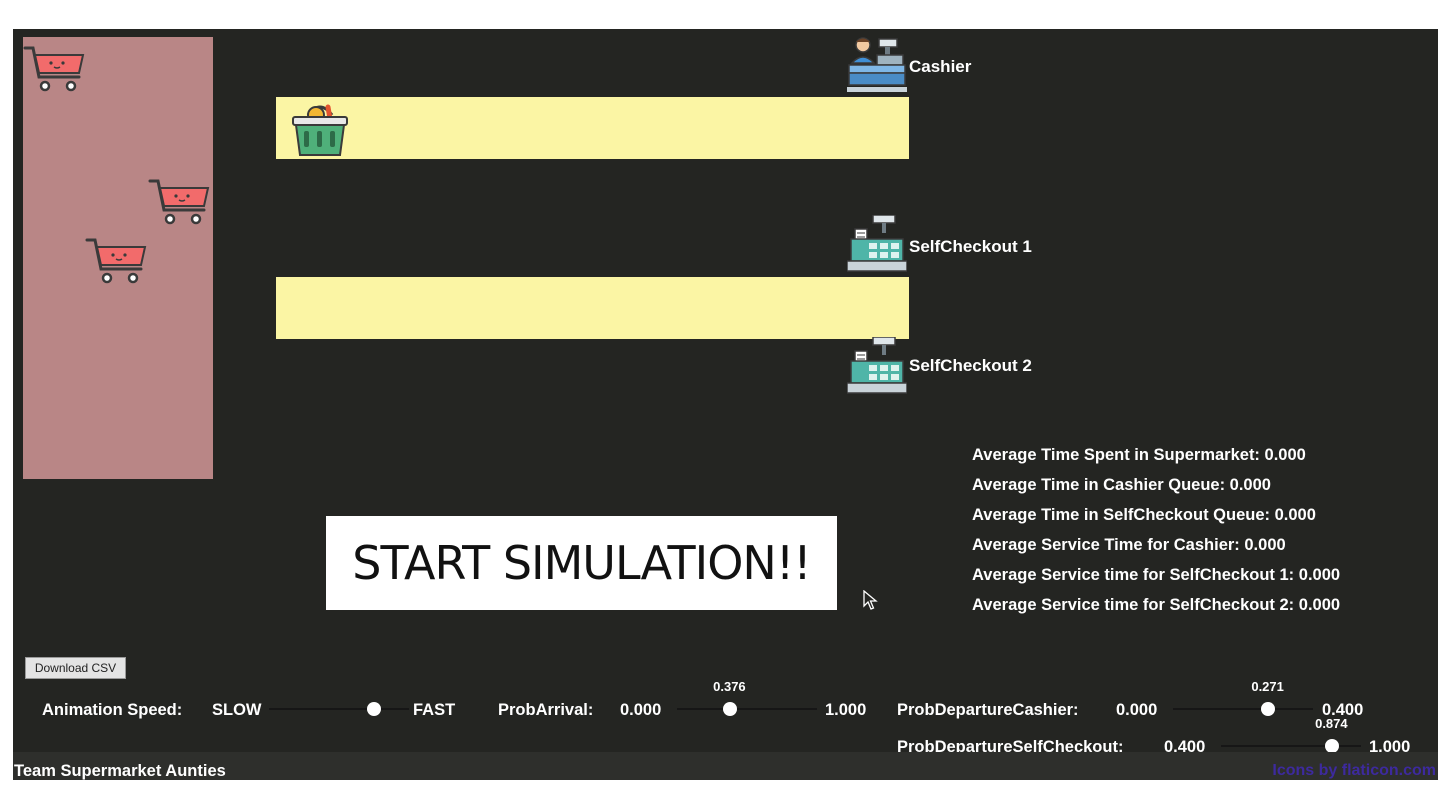 This screenshot has height=810, width=1440. I want to click on prob-arrival-min-label: 0.000, so click(641, 710).